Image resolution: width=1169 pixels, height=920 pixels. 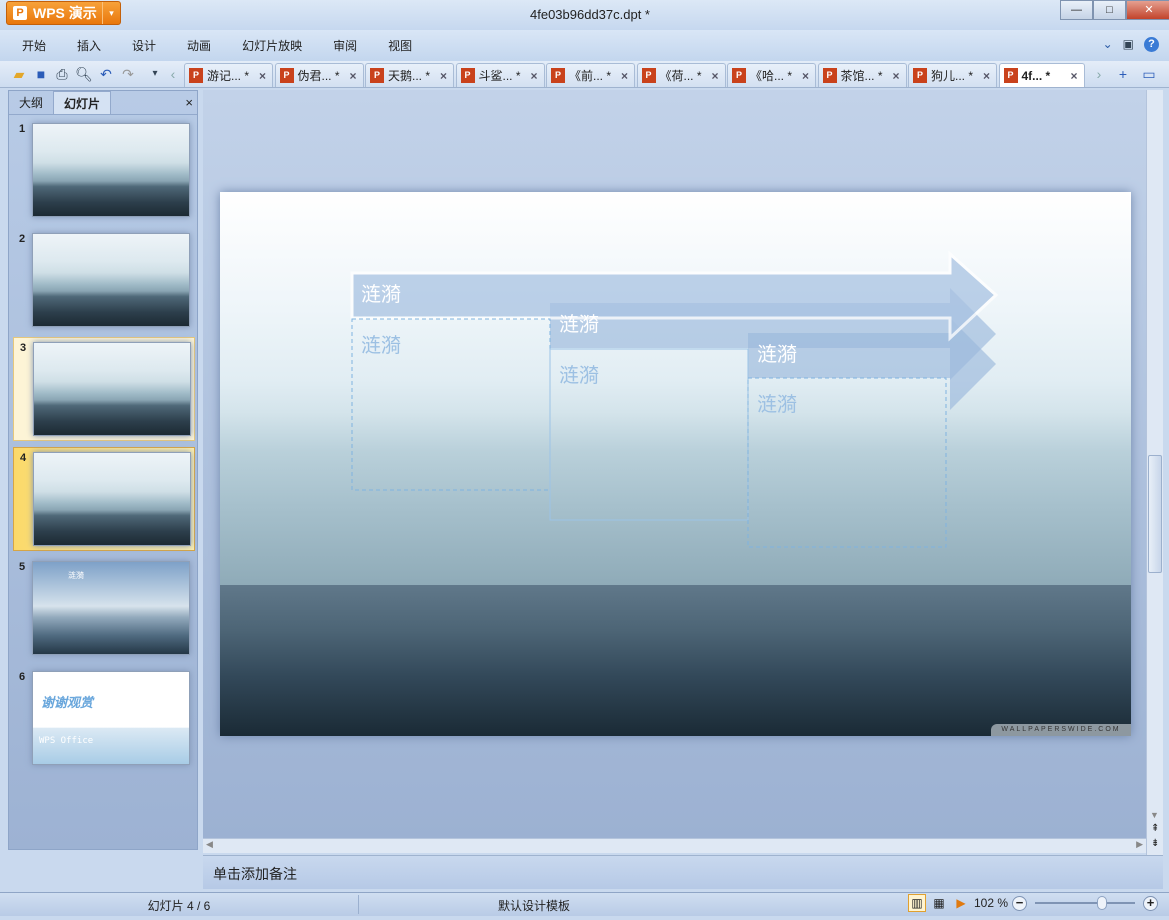 I want to click on scroll-left-icon: ◀, so click(x=209, y=844).